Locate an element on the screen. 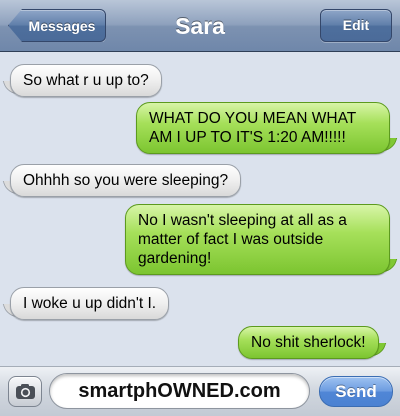 The image size is (400, 416). send-button: Send is located at coordinates (356, 391).